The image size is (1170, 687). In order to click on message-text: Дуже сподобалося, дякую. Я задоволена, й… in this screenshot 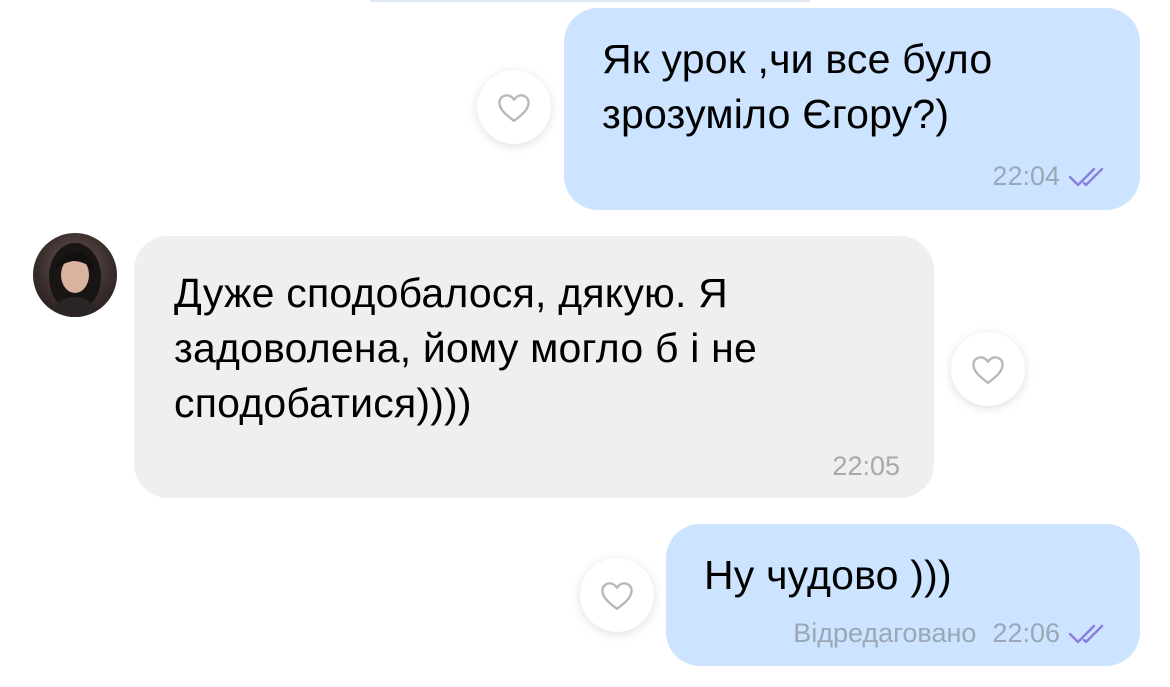, I will do `click(465, 348)`.